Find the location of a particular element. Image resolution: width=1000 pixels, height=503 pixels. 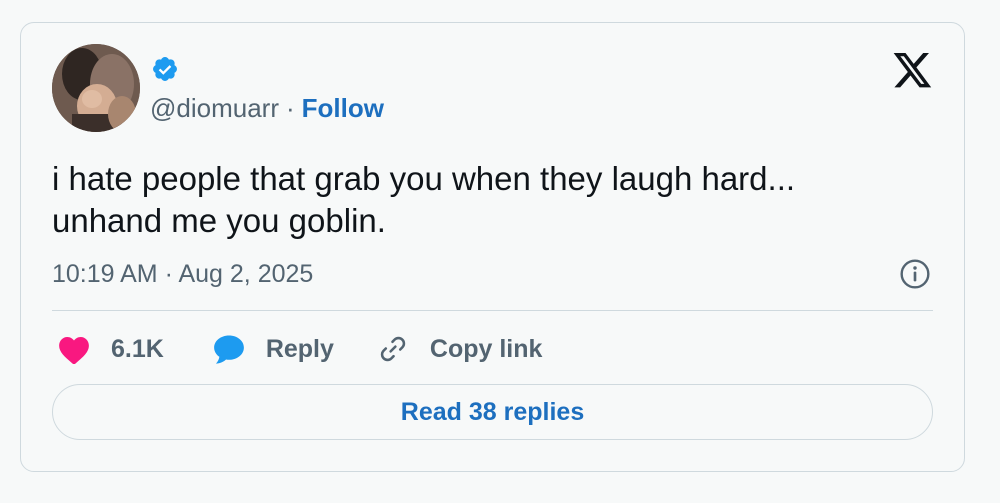

avatar is located at coordinates (96, 88).